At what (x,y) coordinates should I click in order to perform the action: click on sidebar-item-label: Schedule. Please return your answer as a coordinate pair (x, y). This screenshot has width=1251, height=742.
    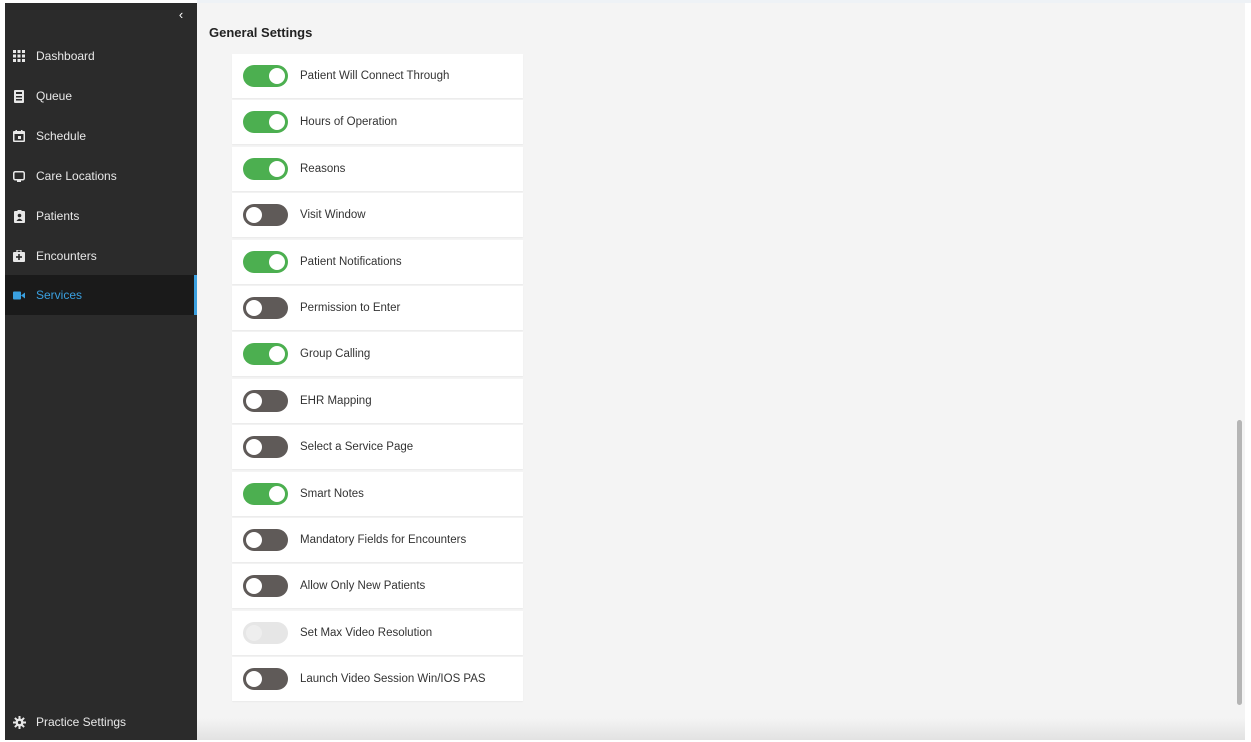
    Looking at the image, I should click on (61, 136).